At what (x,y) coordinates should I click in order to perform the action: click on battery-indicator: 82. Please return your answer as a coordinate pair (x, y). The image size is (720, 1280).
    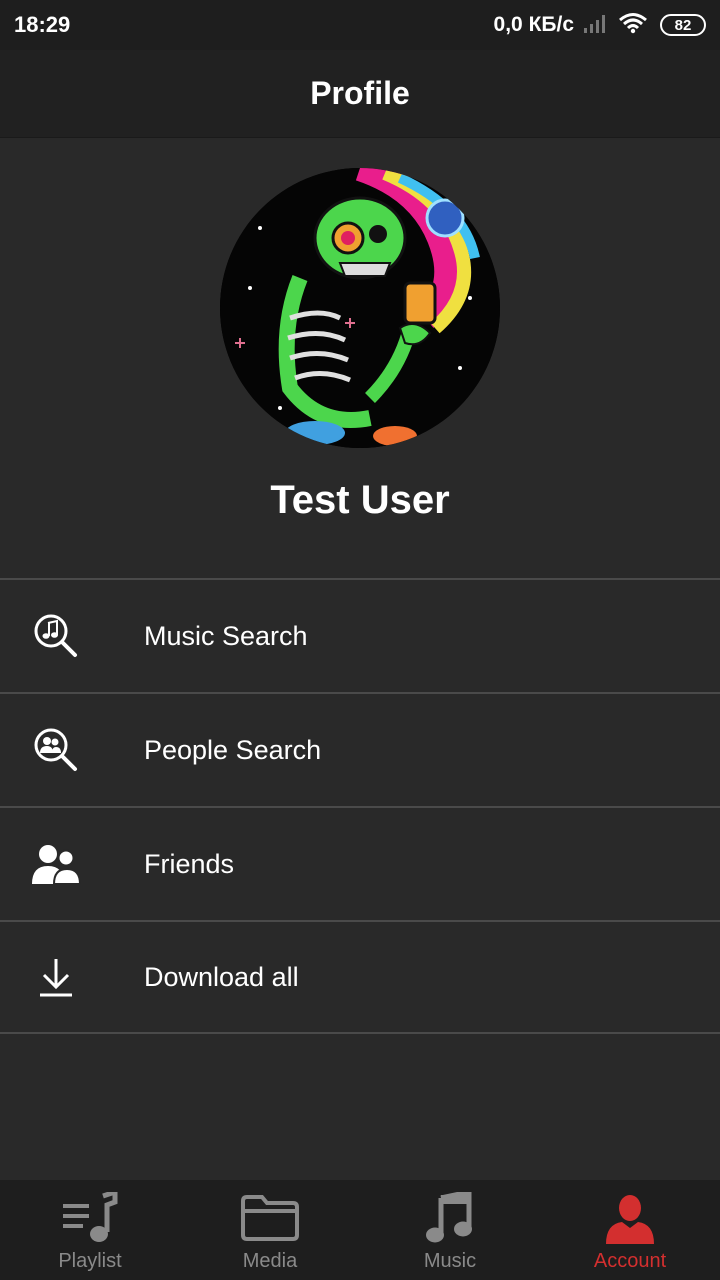
    Looking at the image, I should click on (683, 25).